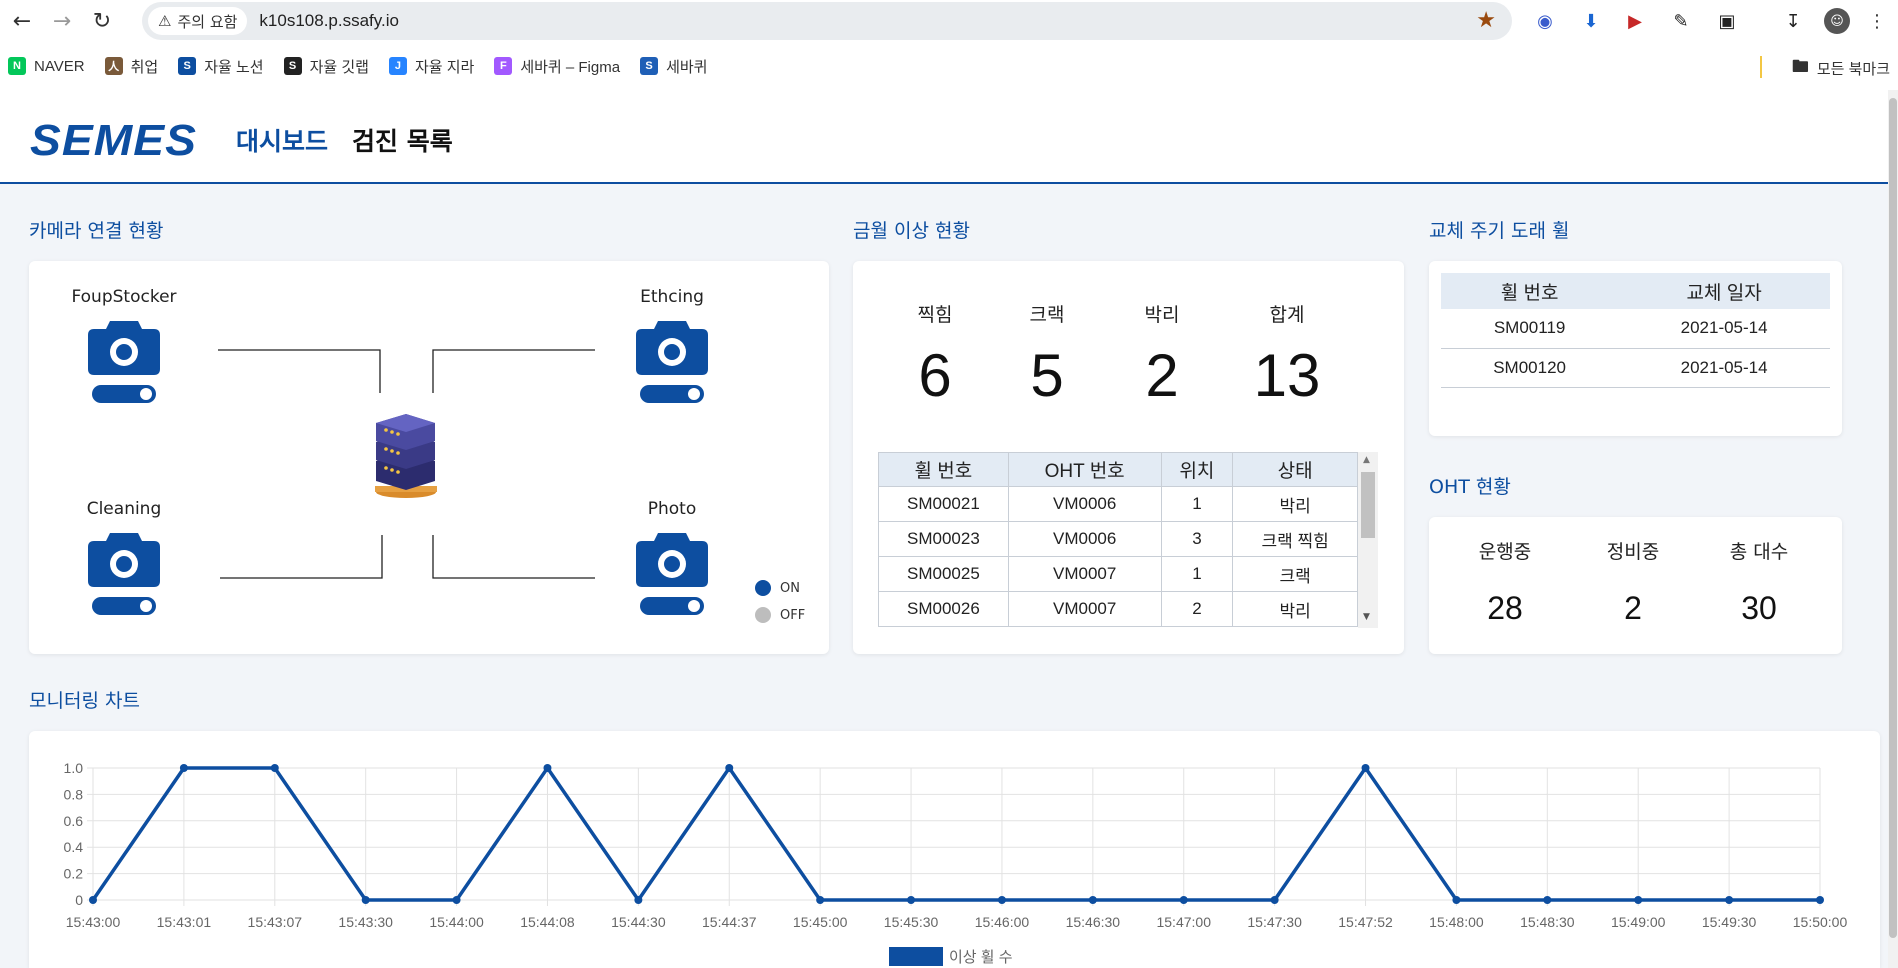 Image resolution: width=1898 pixels, height=968 pixels. Describe the element at coordinates (1162, 315) in the screenshot. I see `anomaly-stat-label: 박리` at that location.